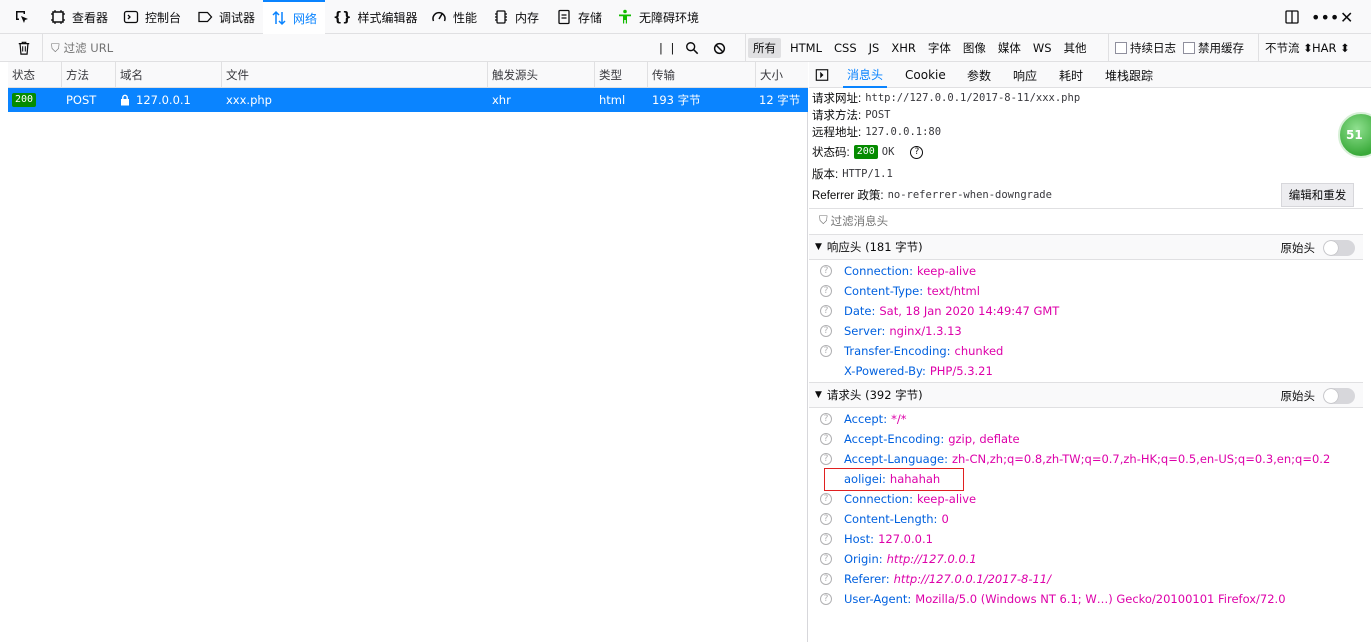 This screenshot has width=1371, height=642. What do you see at coordinates (1086, 419) in the screenshot?
I see `header-row: ? Accept: */*` at bounding box center [1086, 419].